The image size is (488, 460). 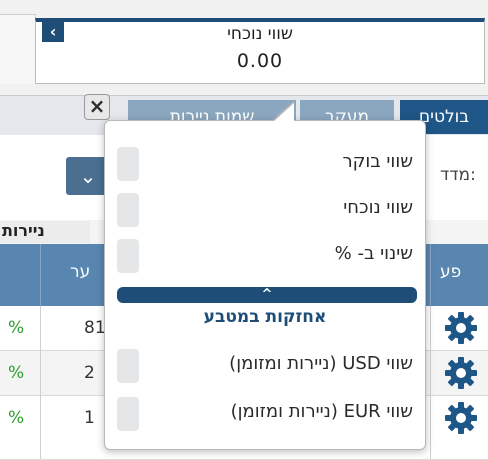 I want to click on column-option: שינוי ב- %, so click(x=265, y=255).